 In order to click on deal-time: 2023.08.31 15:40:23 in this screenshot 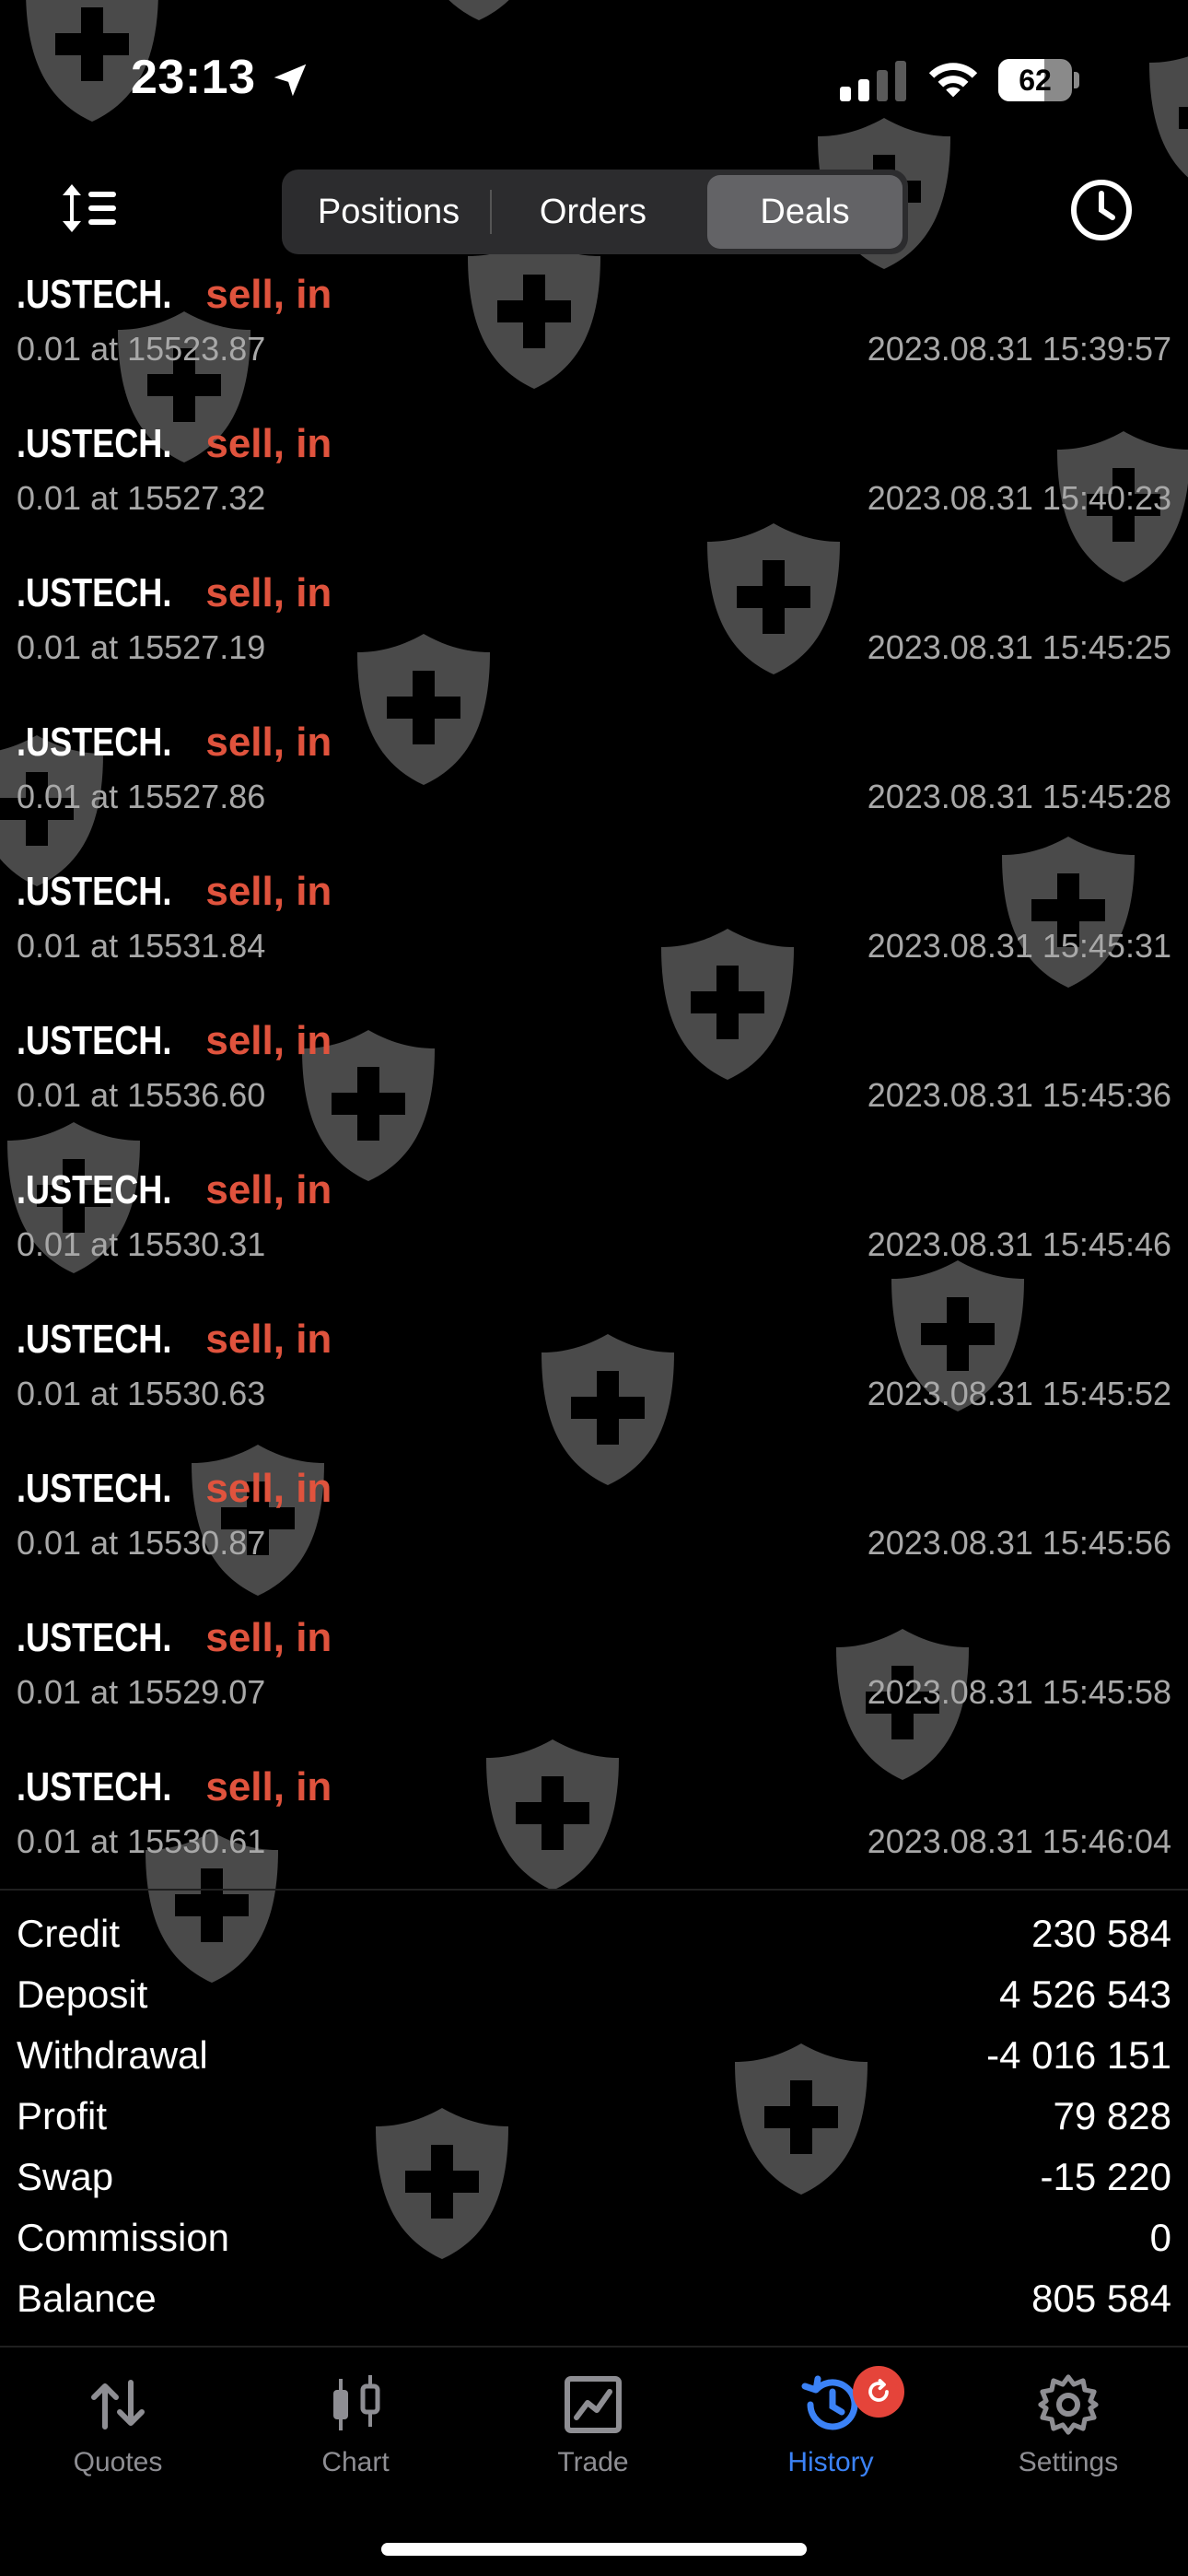, I will do `click(1019, 498)`.